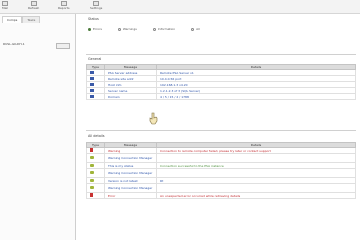  Describe the element at coordinates (256, 96) in the screenshot. I see `row-details: 4 / 5 / 15 / 2 / 1788` at that location.